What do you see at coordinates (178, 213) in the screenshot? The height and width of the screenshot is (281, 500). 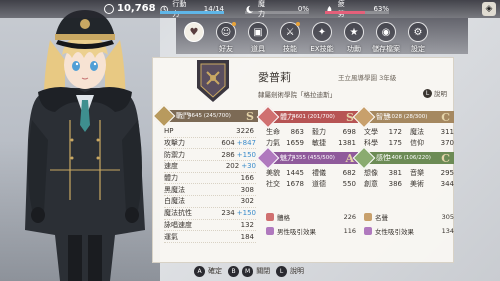 I see `stat-label: 魔法抗性` at bounding box center [178, 213].